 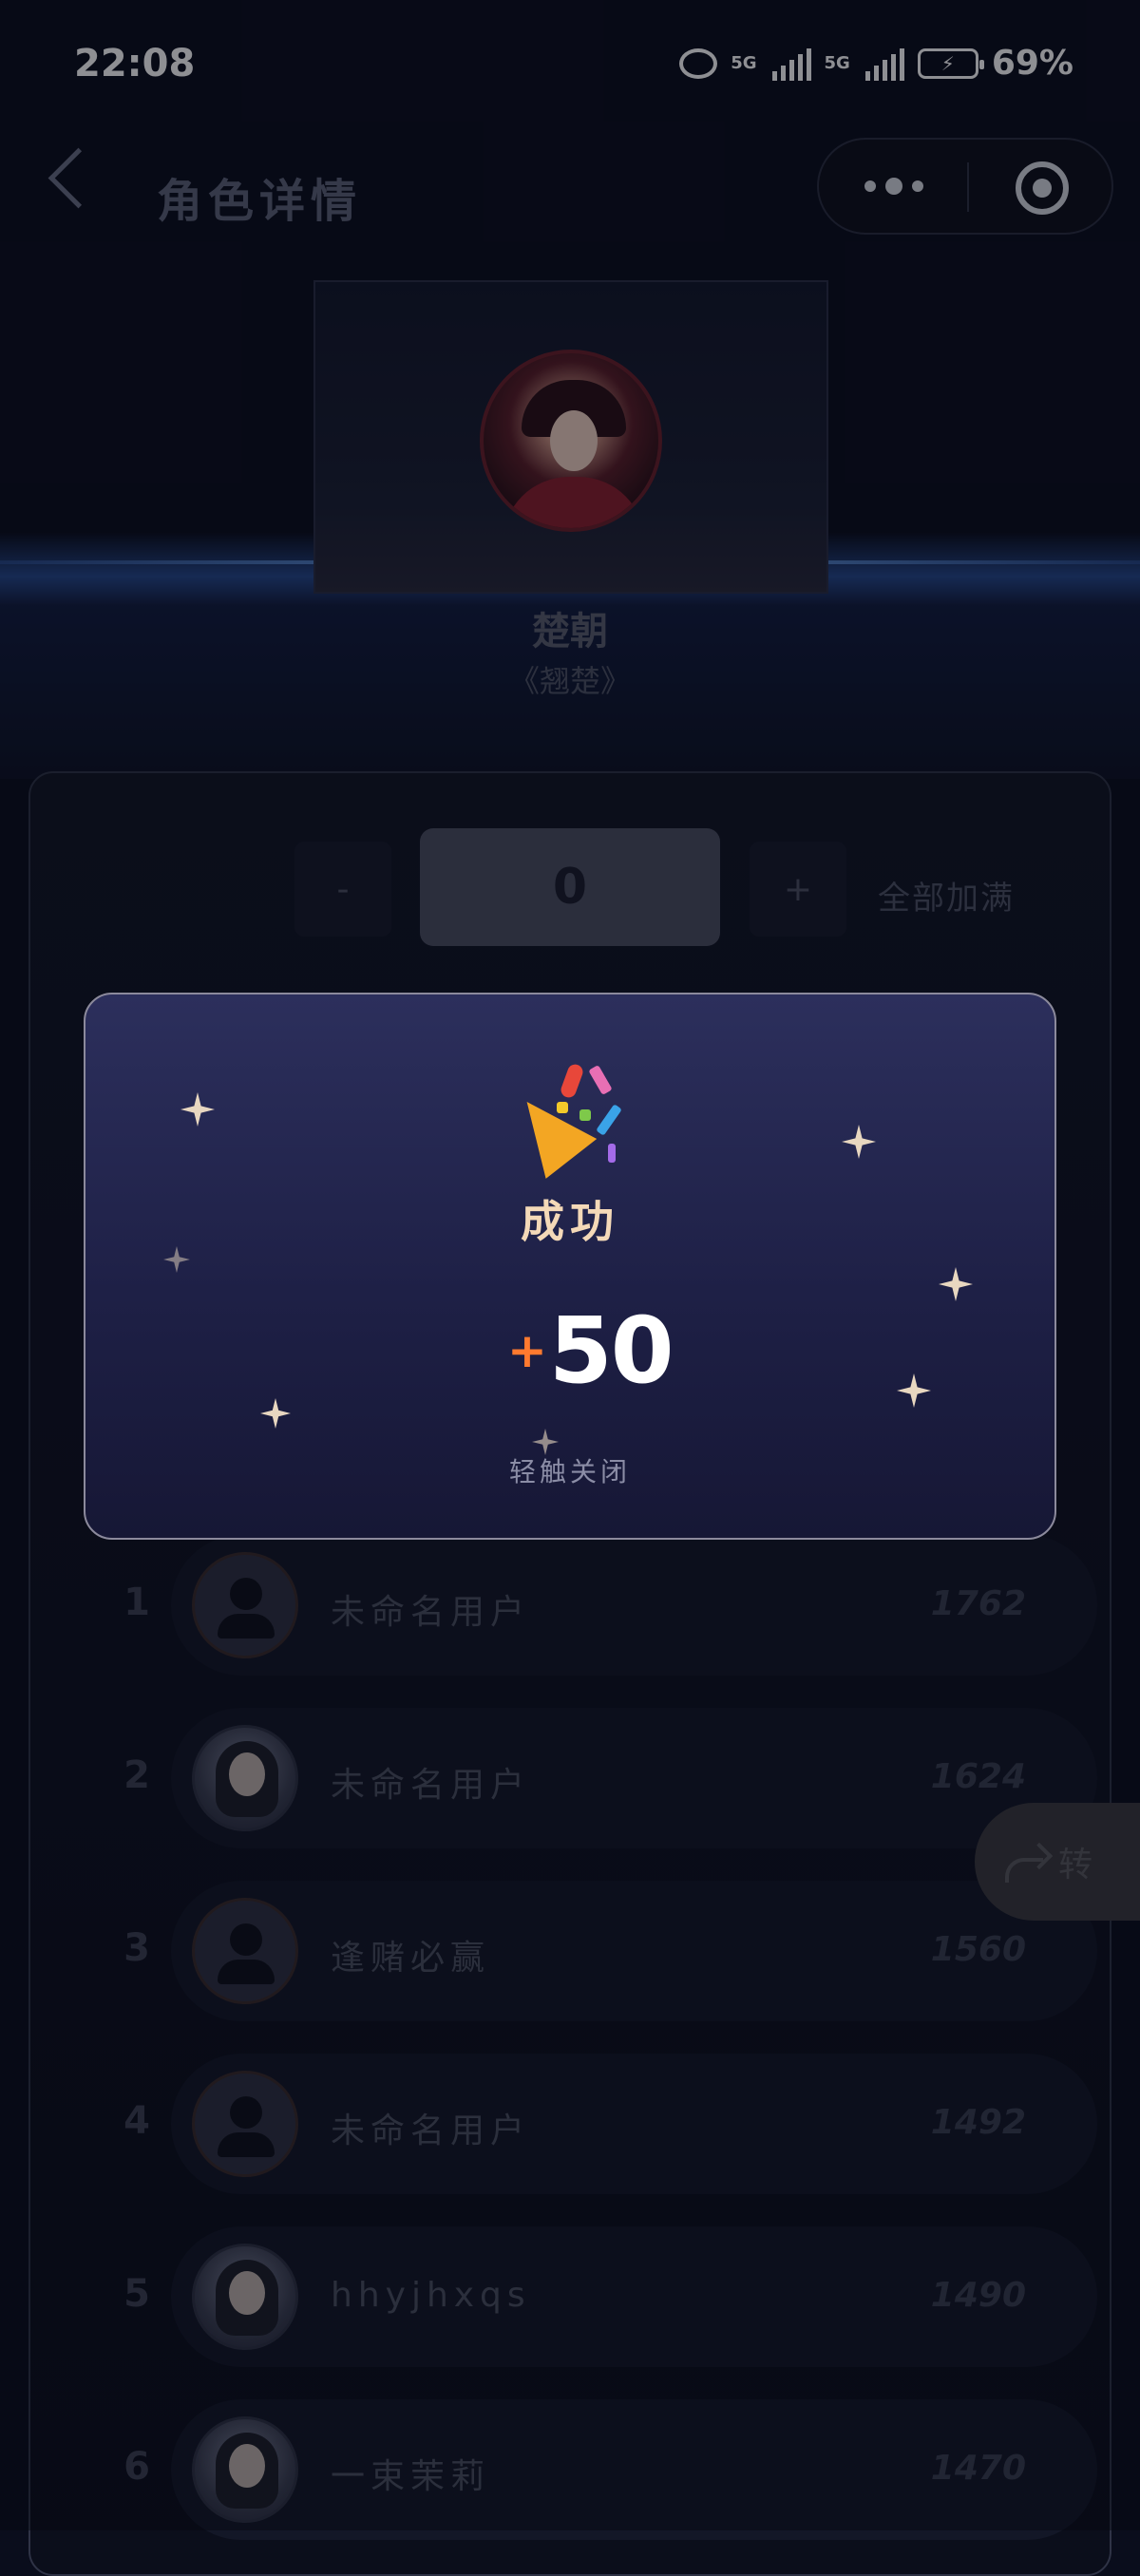 What do you see at coordinates (570, 1470) in the screenshot?
I see `tap-to-close-hint: 轻触关闭` at bounding box center [570, 1470].